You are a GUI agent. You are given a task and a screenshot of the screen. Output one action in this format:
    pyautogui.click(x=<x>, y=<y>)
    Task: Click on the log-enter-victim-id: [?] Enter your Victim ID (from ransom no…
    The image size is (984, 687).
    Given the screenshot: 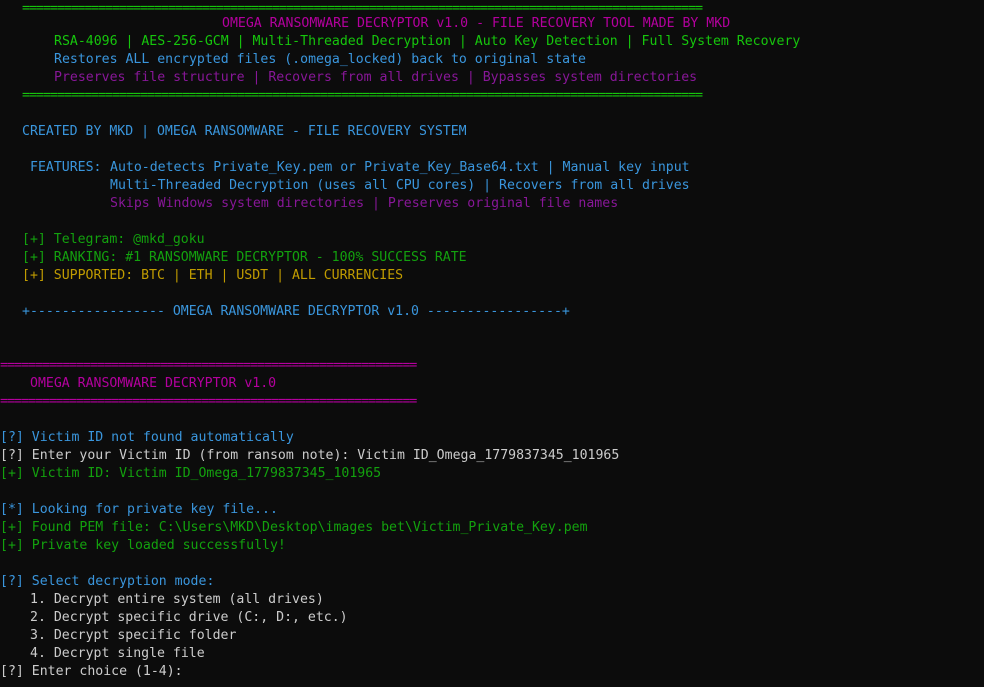 What is the action you would take?
    pyautogui.click(x=309, y=456)
    